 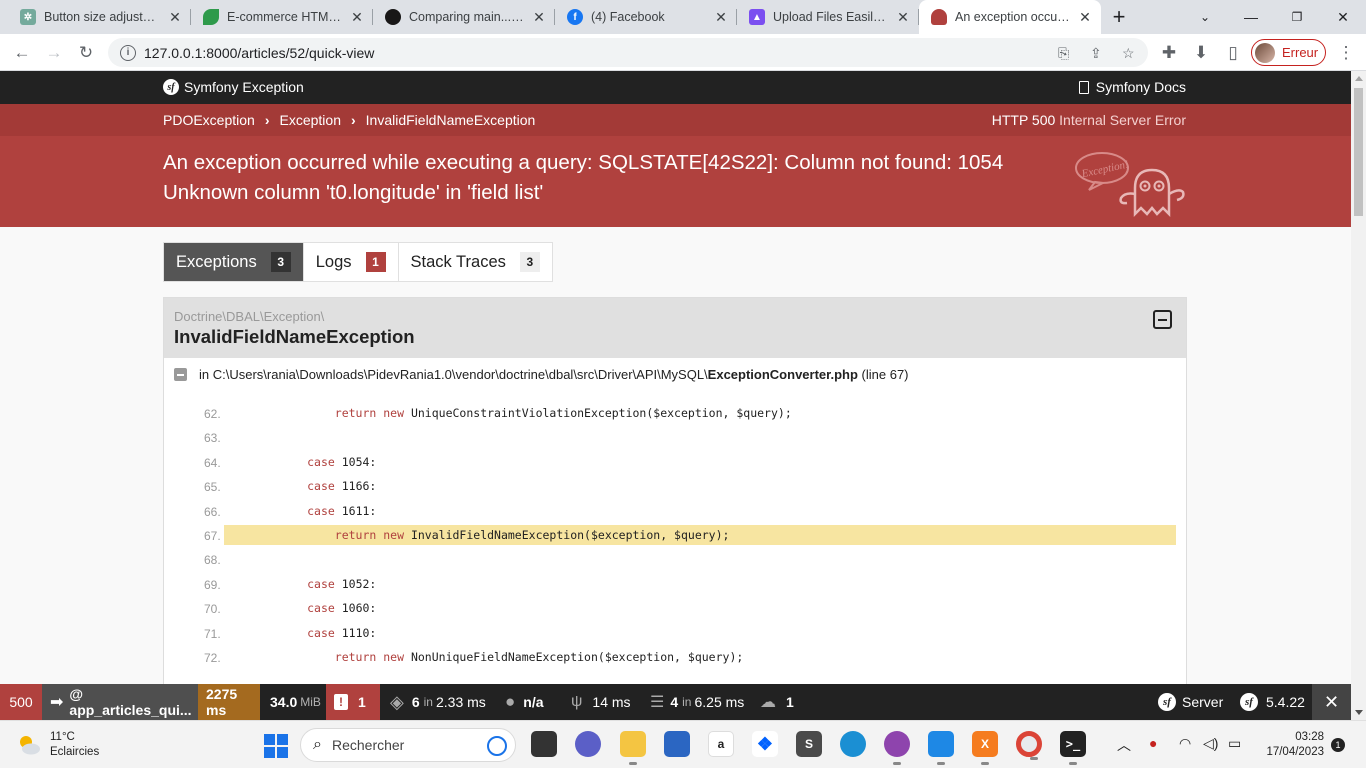 I want to click on collapse-toggle-icon, so click(x=1162, y=319).